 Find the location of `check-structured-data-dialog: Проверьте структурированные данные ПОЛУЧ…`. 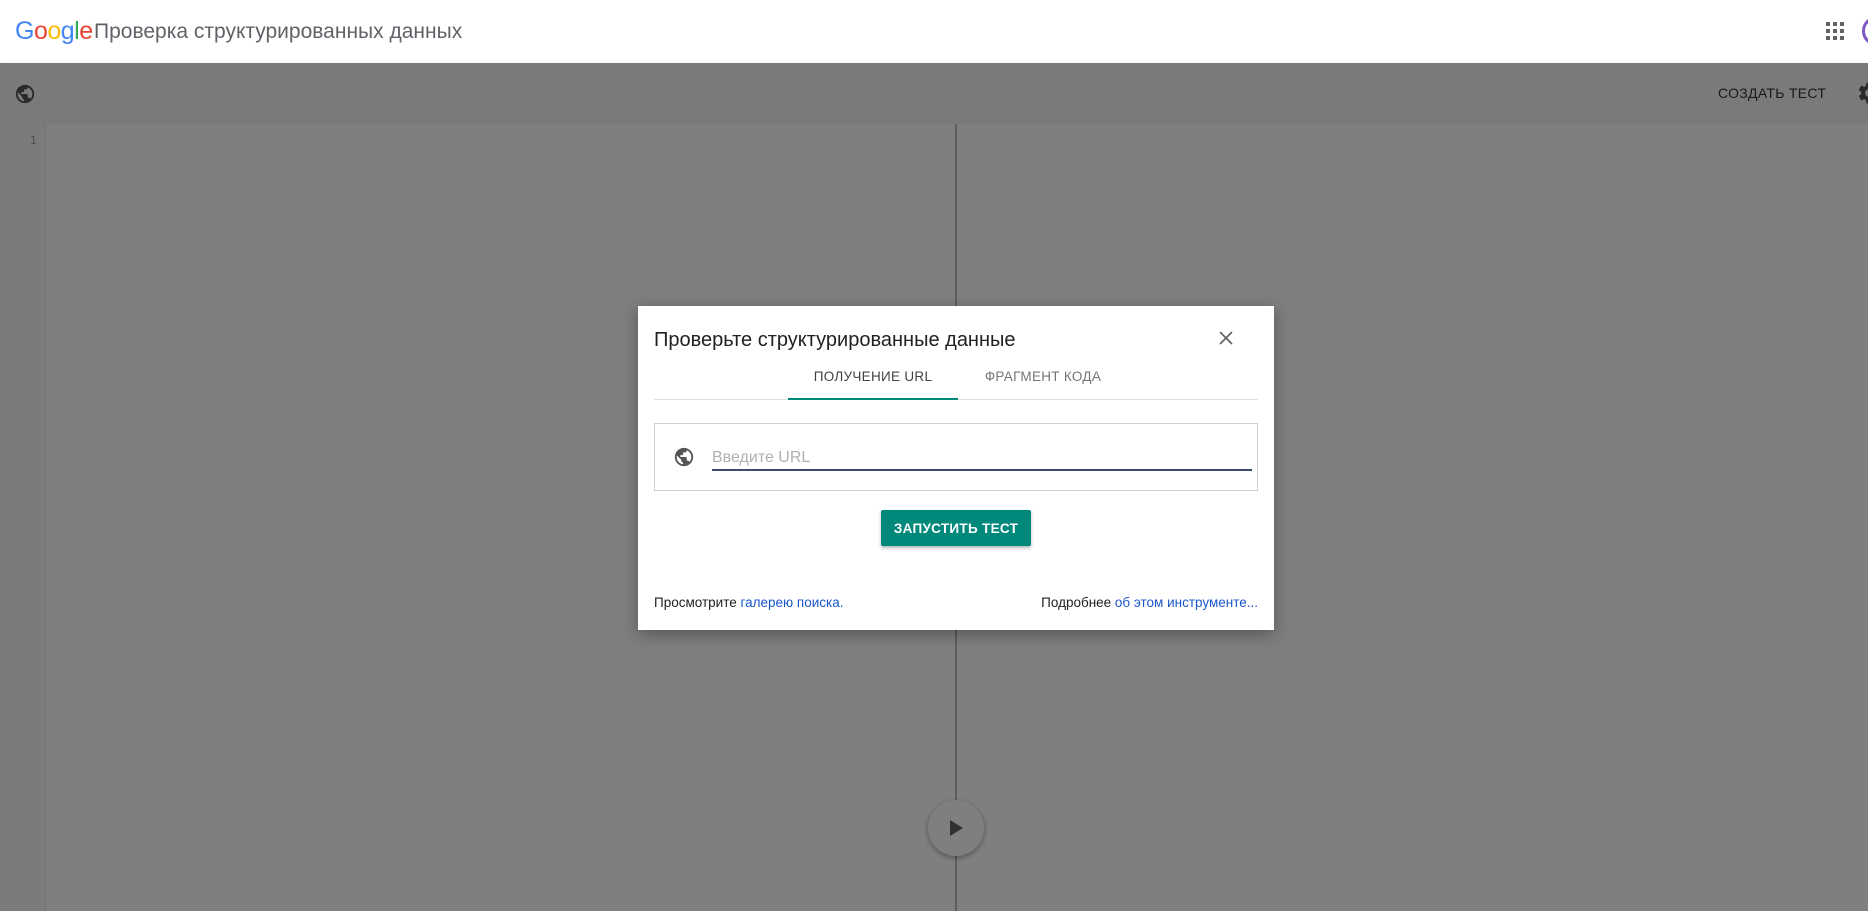

check-structured-data-dialog: Проверьте структурированные данные ПОЛУЧ… is located at coordinates (956, 468).